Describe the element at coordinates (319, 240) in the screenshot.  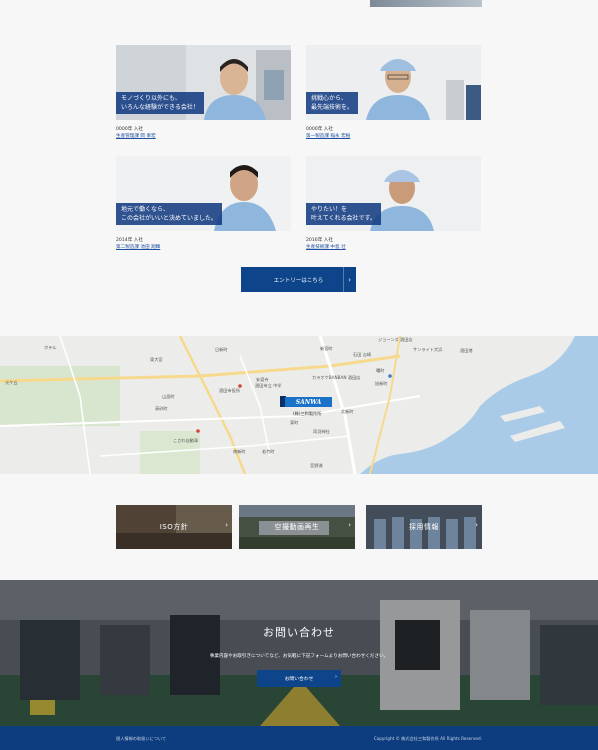
I see `staff-join-year: 2016年 入社` at that location.